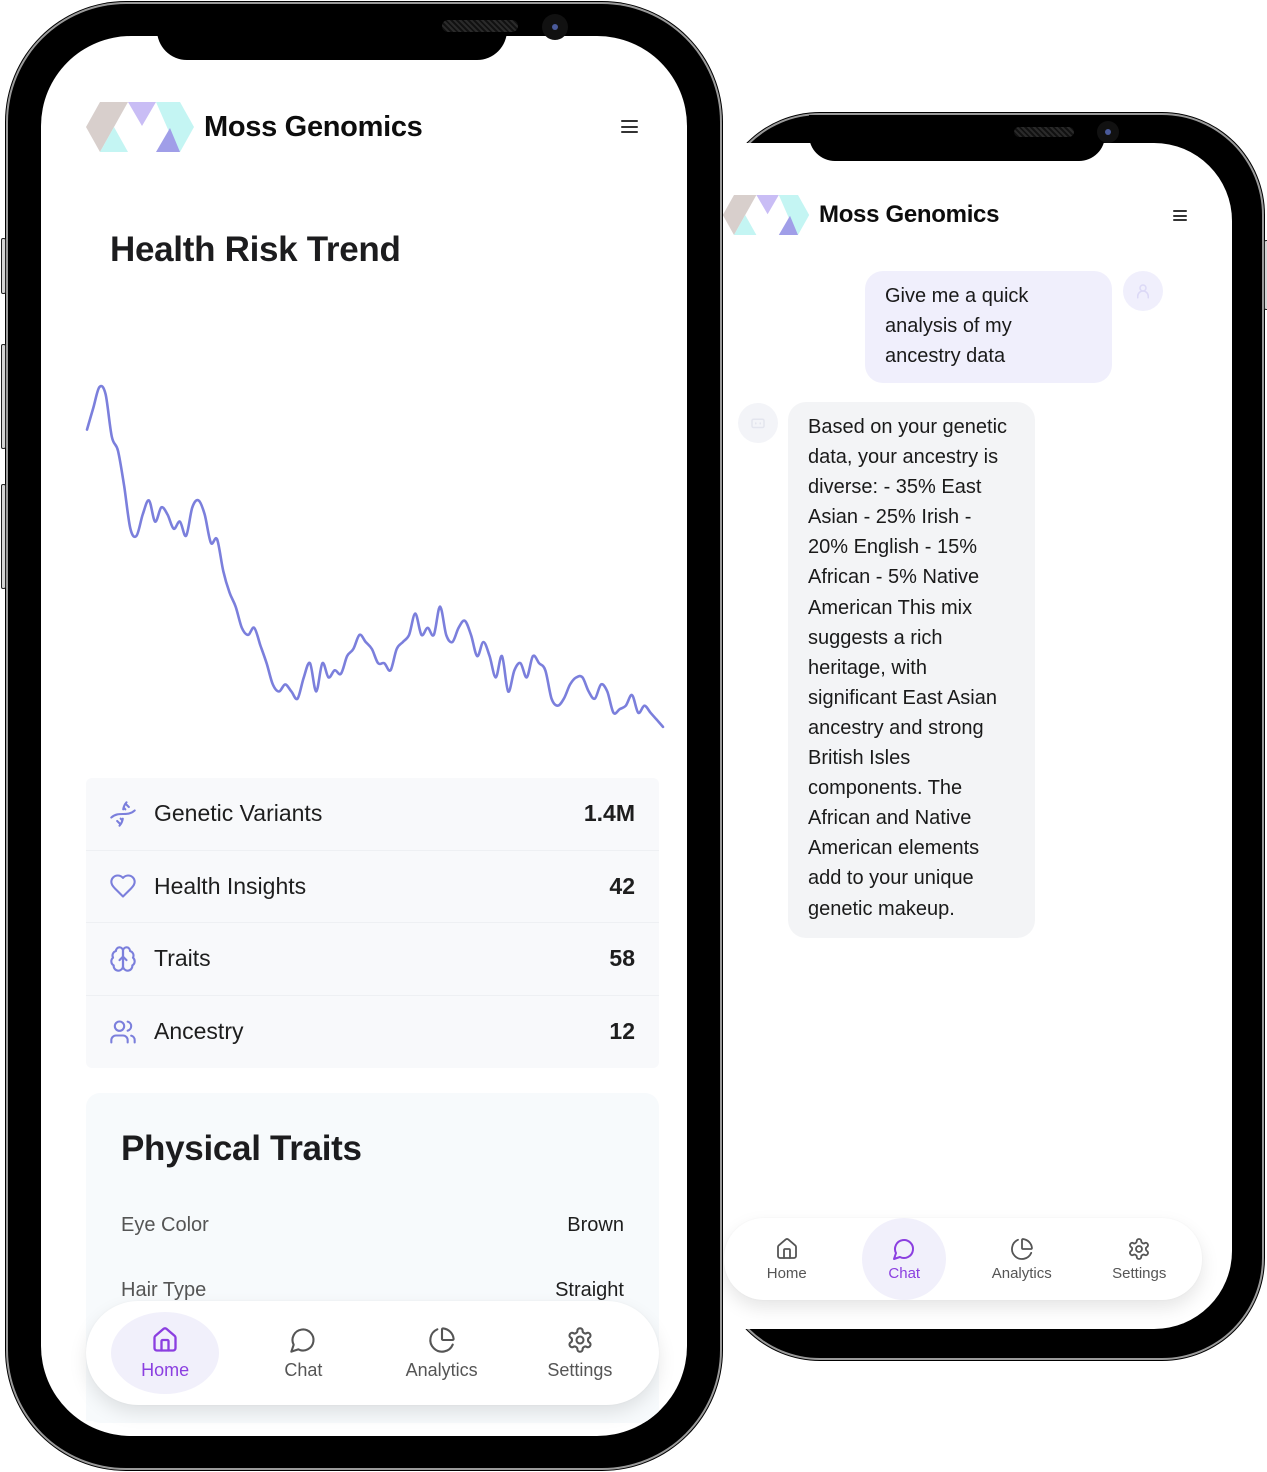 This screenshot has height=1472, width=1267. Describe the element at coordinates (123, 814) in the screenshot. I see `dna-icon` at that location.